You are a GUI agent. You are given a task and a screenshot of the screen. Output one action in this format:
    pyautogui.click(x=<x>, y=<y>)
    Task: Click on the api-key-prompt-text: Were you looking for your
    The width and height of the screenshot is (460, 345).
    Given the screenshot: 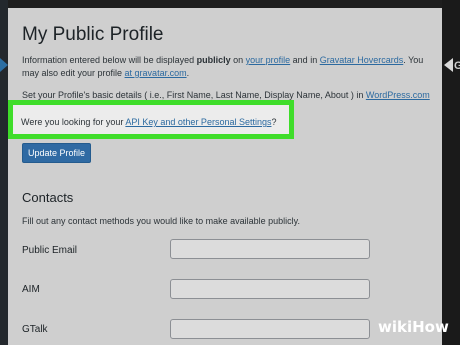 What is the action you would take?
    pyautogui.click(x=73, y=122)
    